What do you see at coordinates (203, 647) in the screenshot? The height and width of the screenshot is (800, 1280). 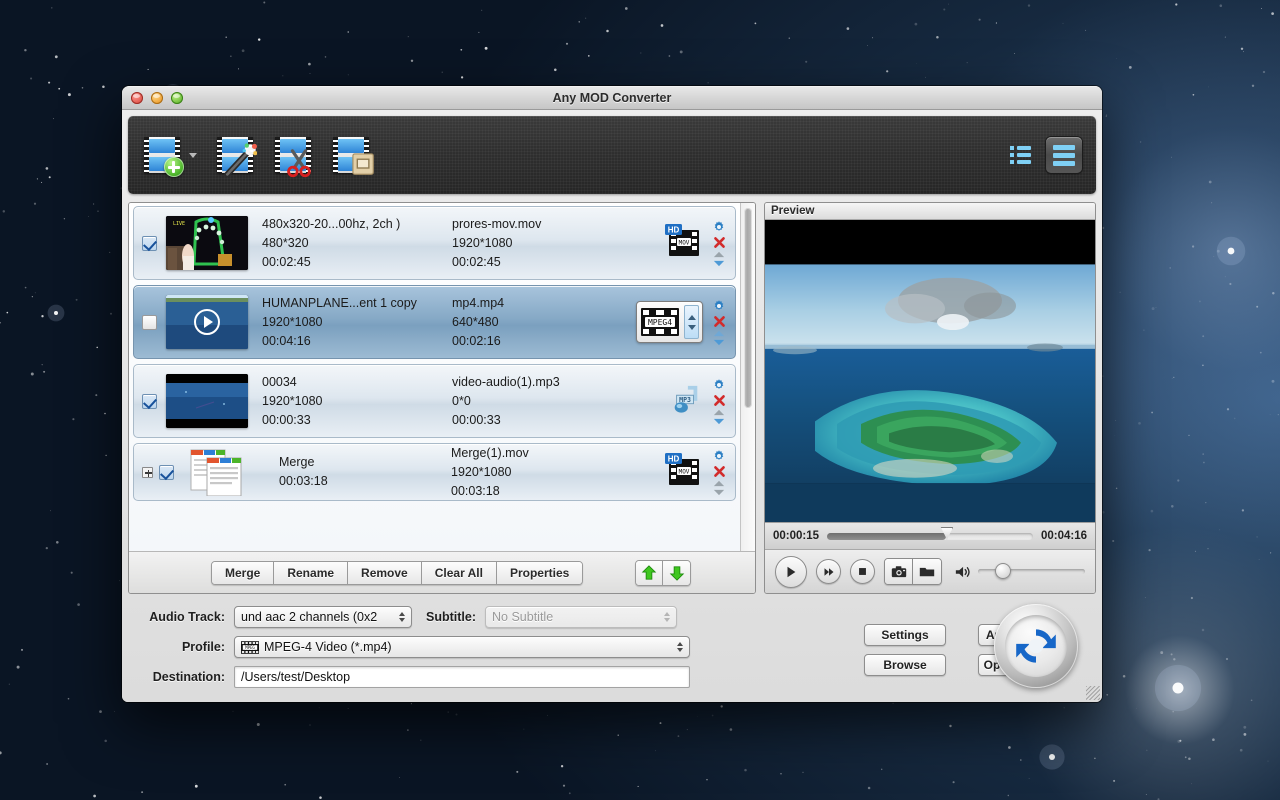 I see `profile-label: Profile:` at bounding box center [203, 647].